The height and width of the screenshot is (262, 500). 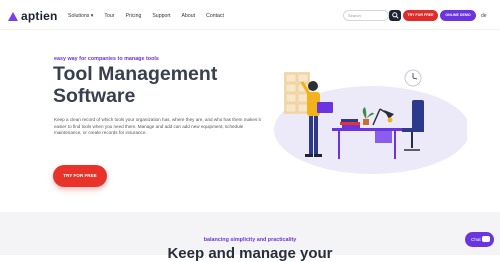 I want to click on clock-icon, so click(x=413, y=78).